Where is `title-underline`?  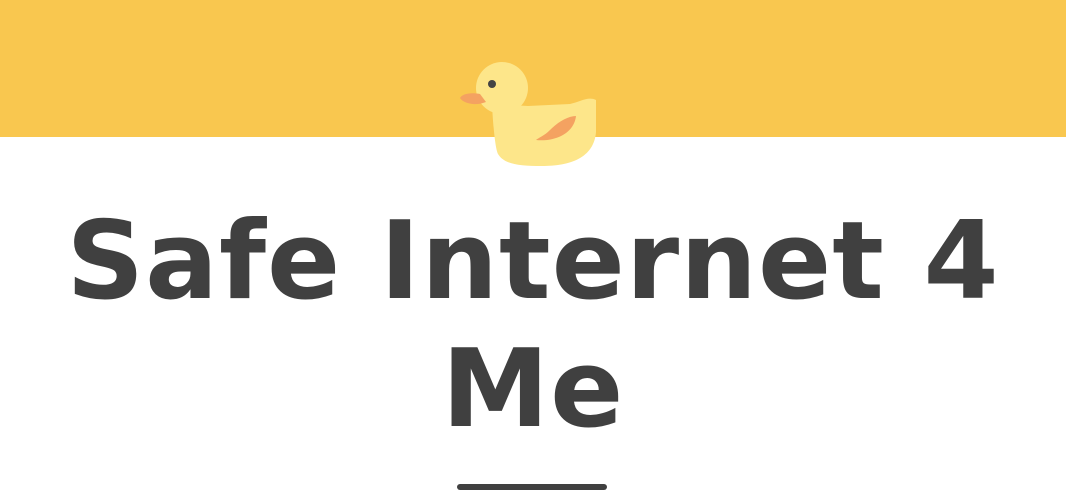
title-underline is located at coordinates (532, 487).